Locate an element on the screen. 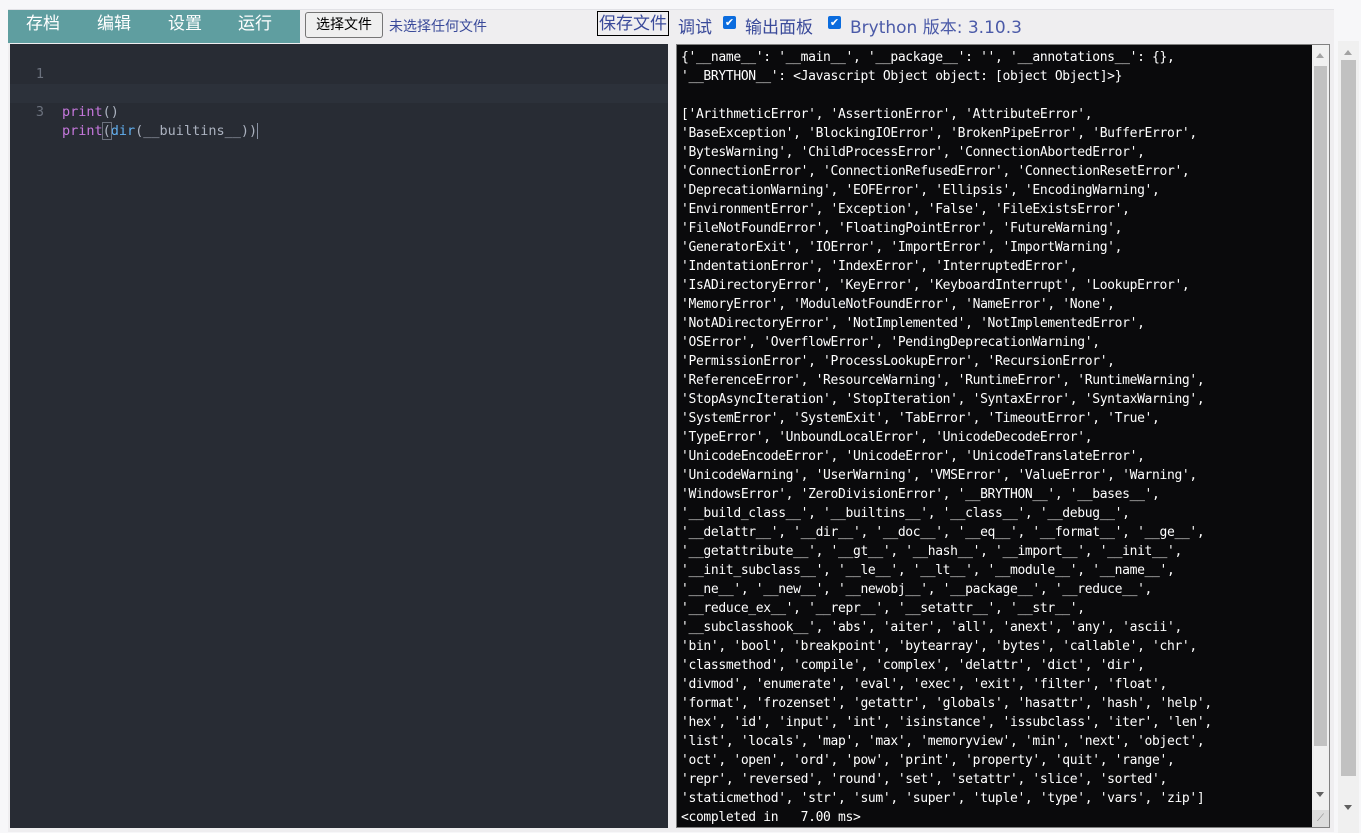 This screenshot has height=833, width=1361. output-panel-checkbox: ✔ is located at coordinates (834, 22).